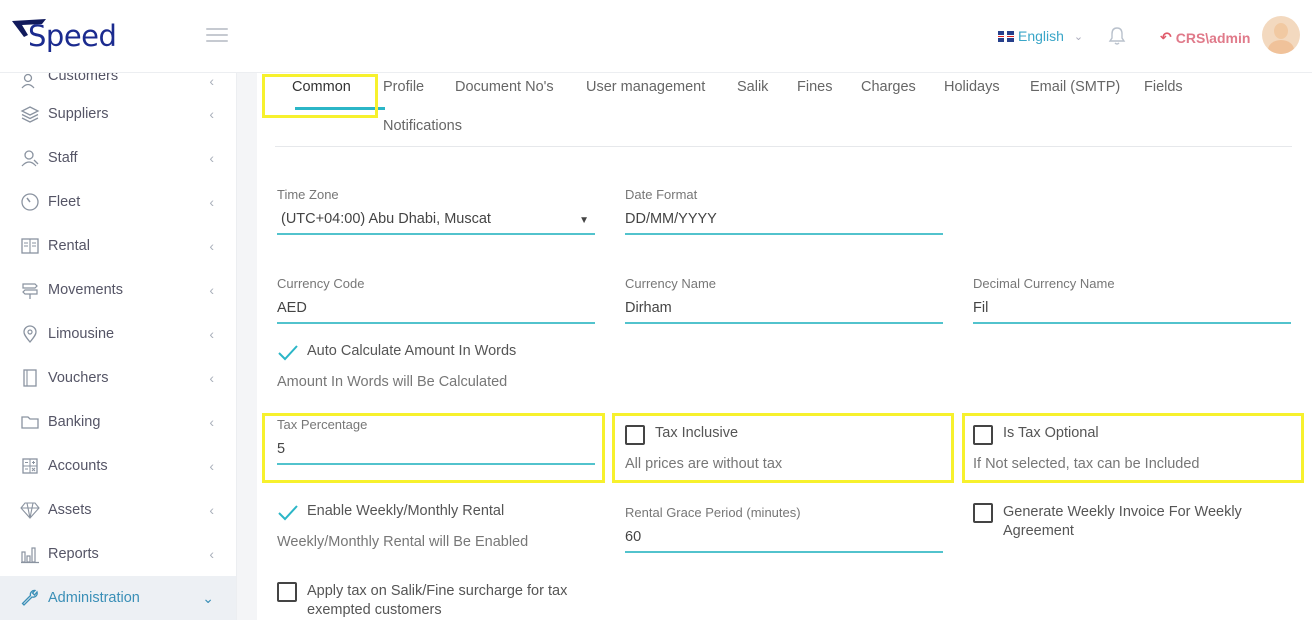  I want to click on time-zone-select: (UTC+04:00) Abu Dhabi, Muscat ▼, so click(436, 221).